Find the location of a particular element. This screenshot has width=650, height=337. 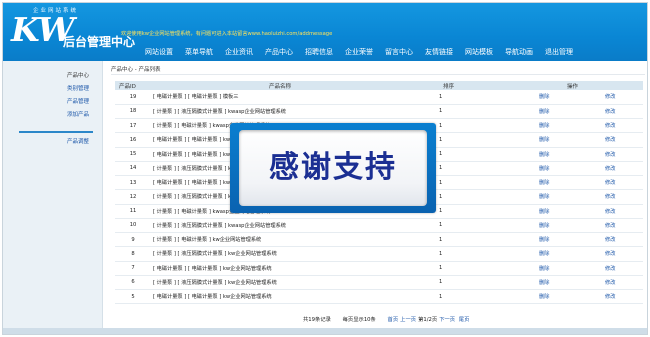

table-row: 7[ 电磁计量泵 ] [ 电磁计量泵 ] kw企业网站管理系统 1 删除 修改 is located at coordinates (379, 268).